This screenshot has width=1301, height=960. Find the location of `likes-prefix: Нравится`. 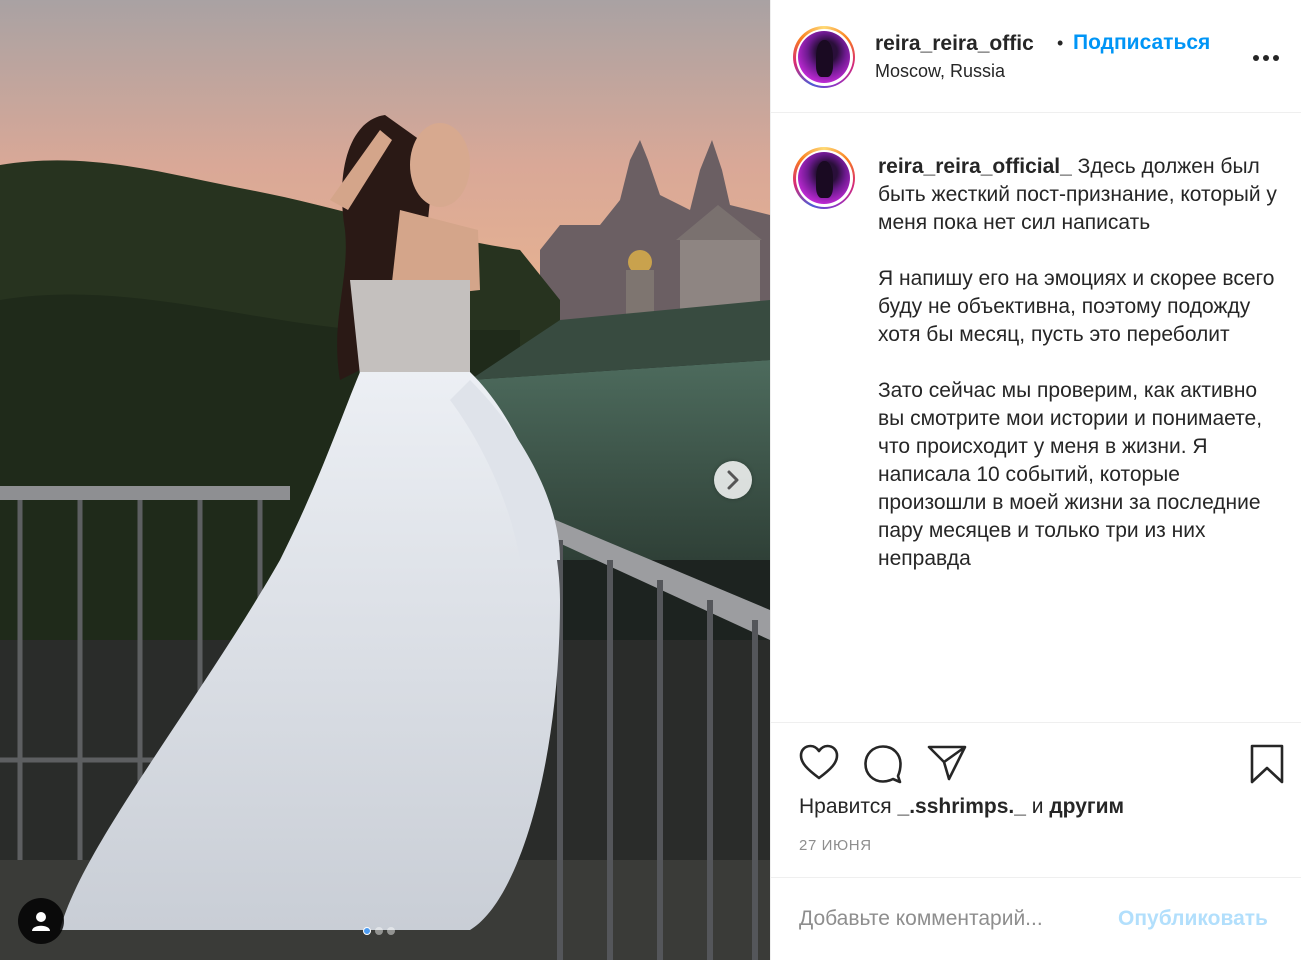

likes-prefix: Нравится is located at coordinates (845, 806).